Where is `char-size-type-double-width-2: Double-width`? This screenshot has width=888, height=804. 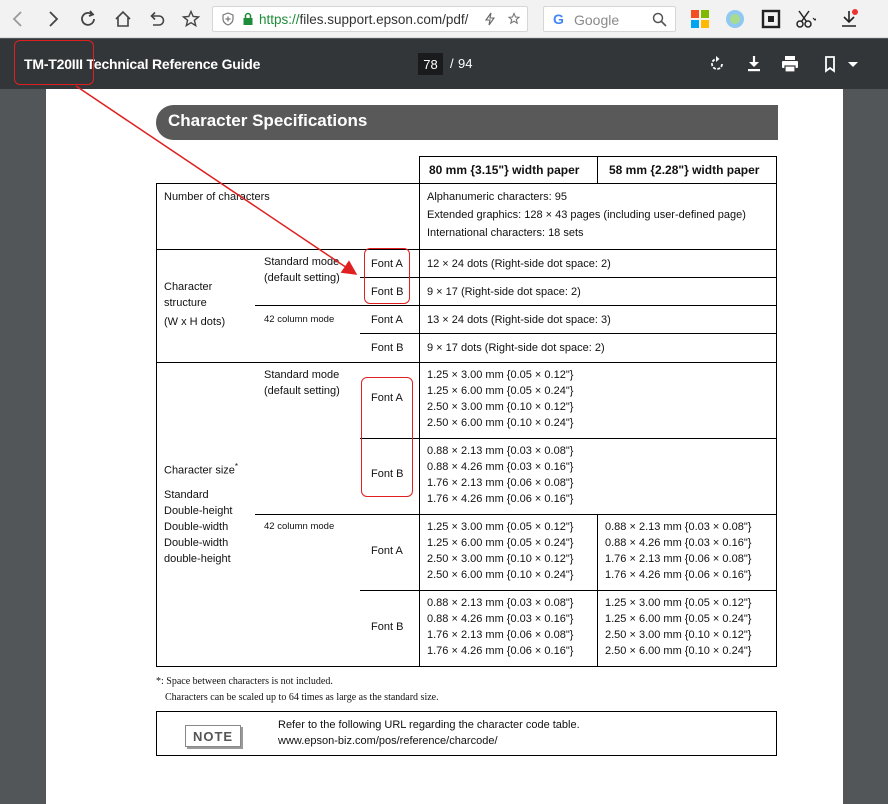 char-size-type-double-width-2: Double-width is located at coordinates (196, 543).